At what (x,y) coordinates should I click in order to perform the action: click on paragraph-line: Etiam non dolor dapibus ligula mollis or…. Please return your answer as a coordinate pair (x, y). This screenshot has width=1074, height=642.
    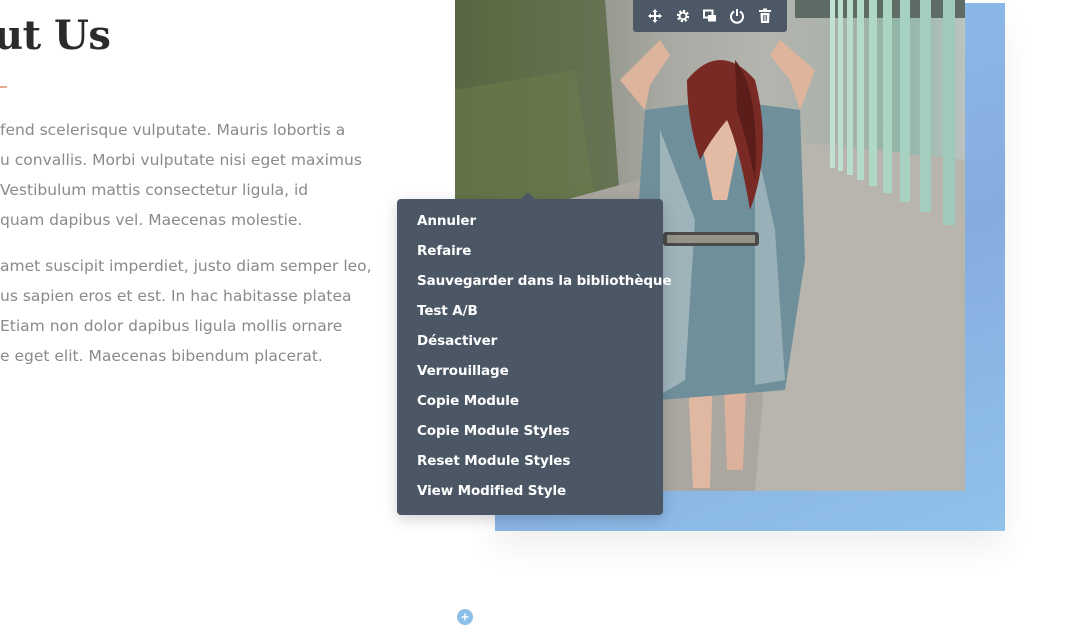
    Looking at the image, I should click on (171, 326).